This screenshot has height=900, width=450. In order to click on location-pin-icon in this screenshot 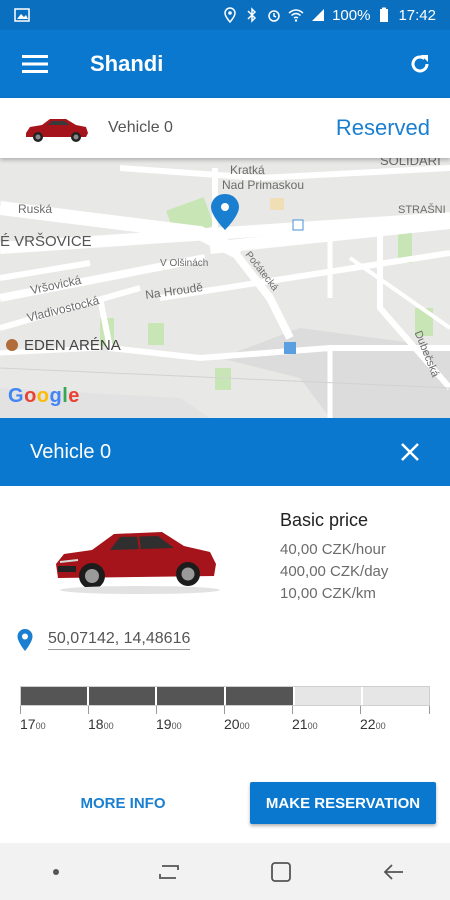, I will do `click(25, 640)`.